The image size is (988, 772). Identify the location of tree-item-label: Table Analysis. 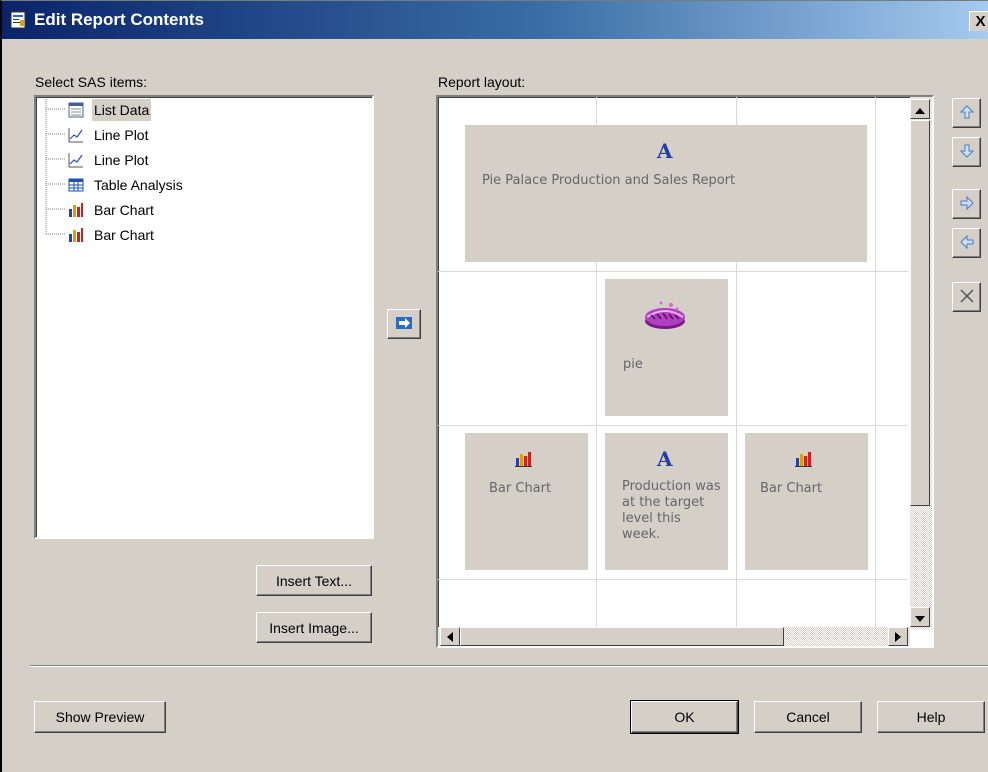
(138, 185).